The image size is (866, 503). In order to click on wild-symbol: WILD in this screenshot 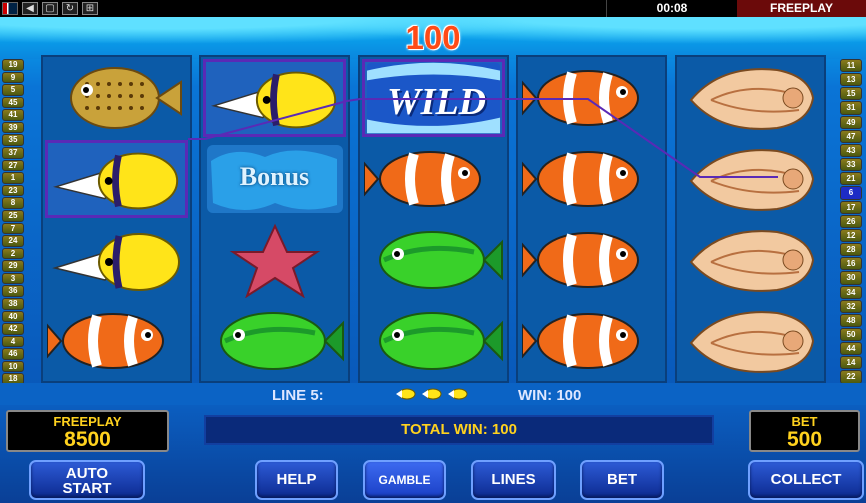, I will do `click(433, 98)`.